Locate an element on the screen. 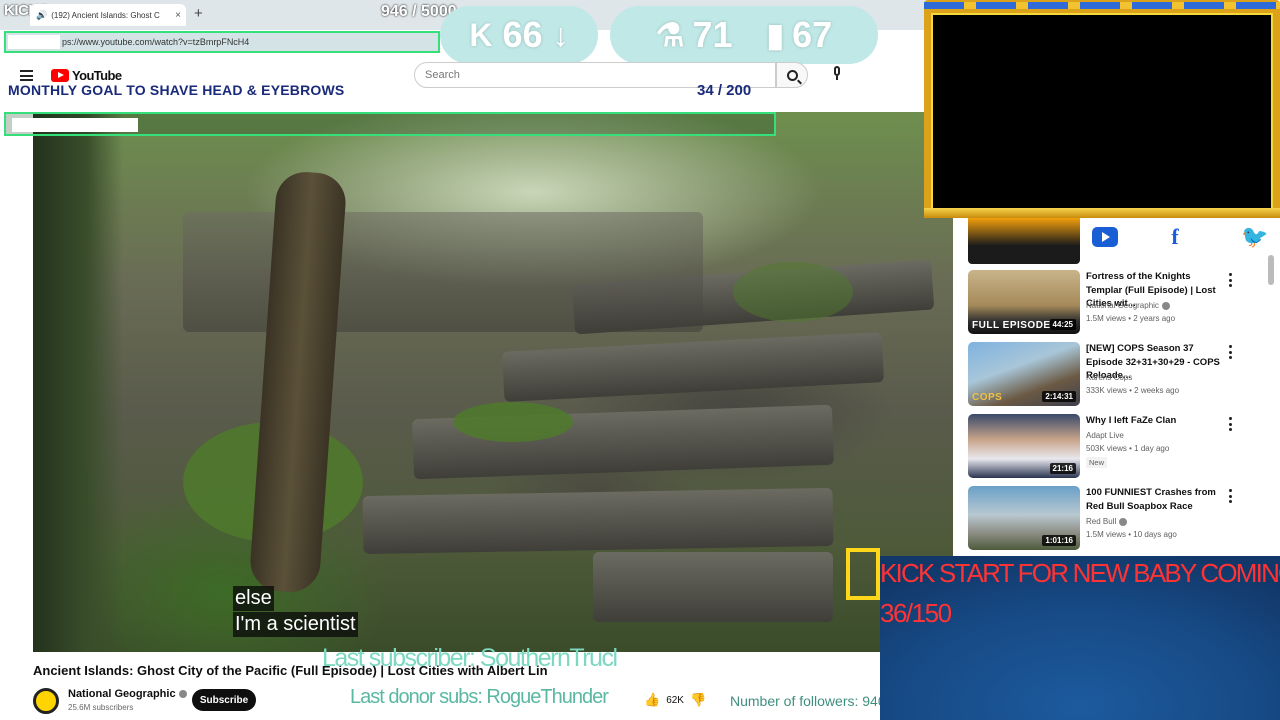 The width and height of the screenshot is (1280, 720). close-tab-icon: × is located at coordinates (180, 15).